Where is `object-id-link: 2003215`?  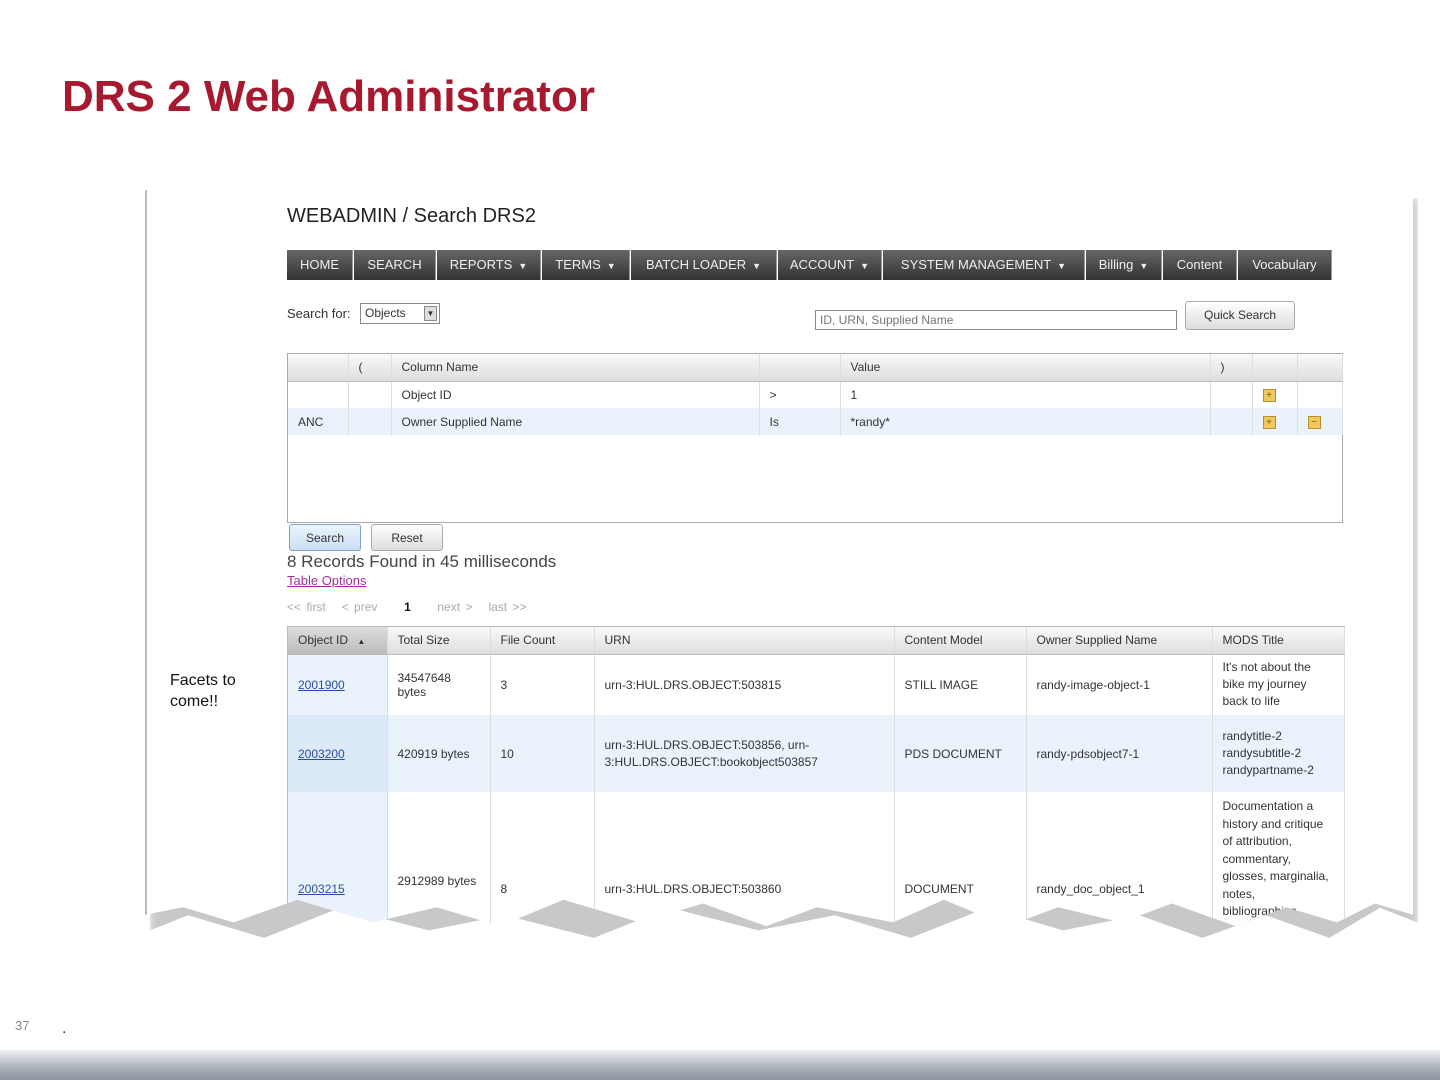 object-id-link: 2003215 is located at coordinates (321, 889).